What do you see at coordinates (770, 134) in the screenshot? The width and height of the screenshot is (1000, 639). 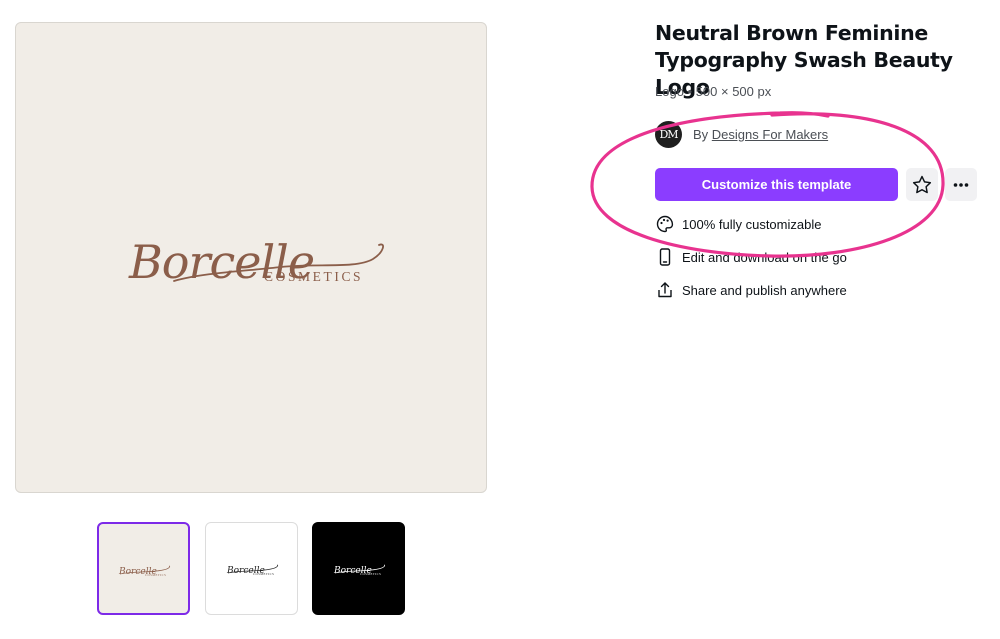 I see `author-link: Designs For Makers` at bounding box center [770, 134].